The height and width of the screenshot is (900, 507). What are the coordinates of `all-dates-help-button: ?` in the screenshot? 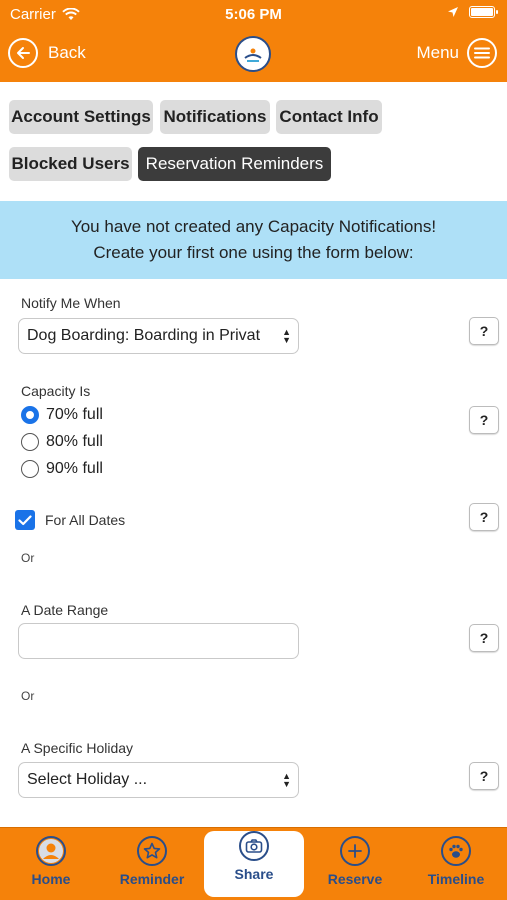 It's located at (484, 517).